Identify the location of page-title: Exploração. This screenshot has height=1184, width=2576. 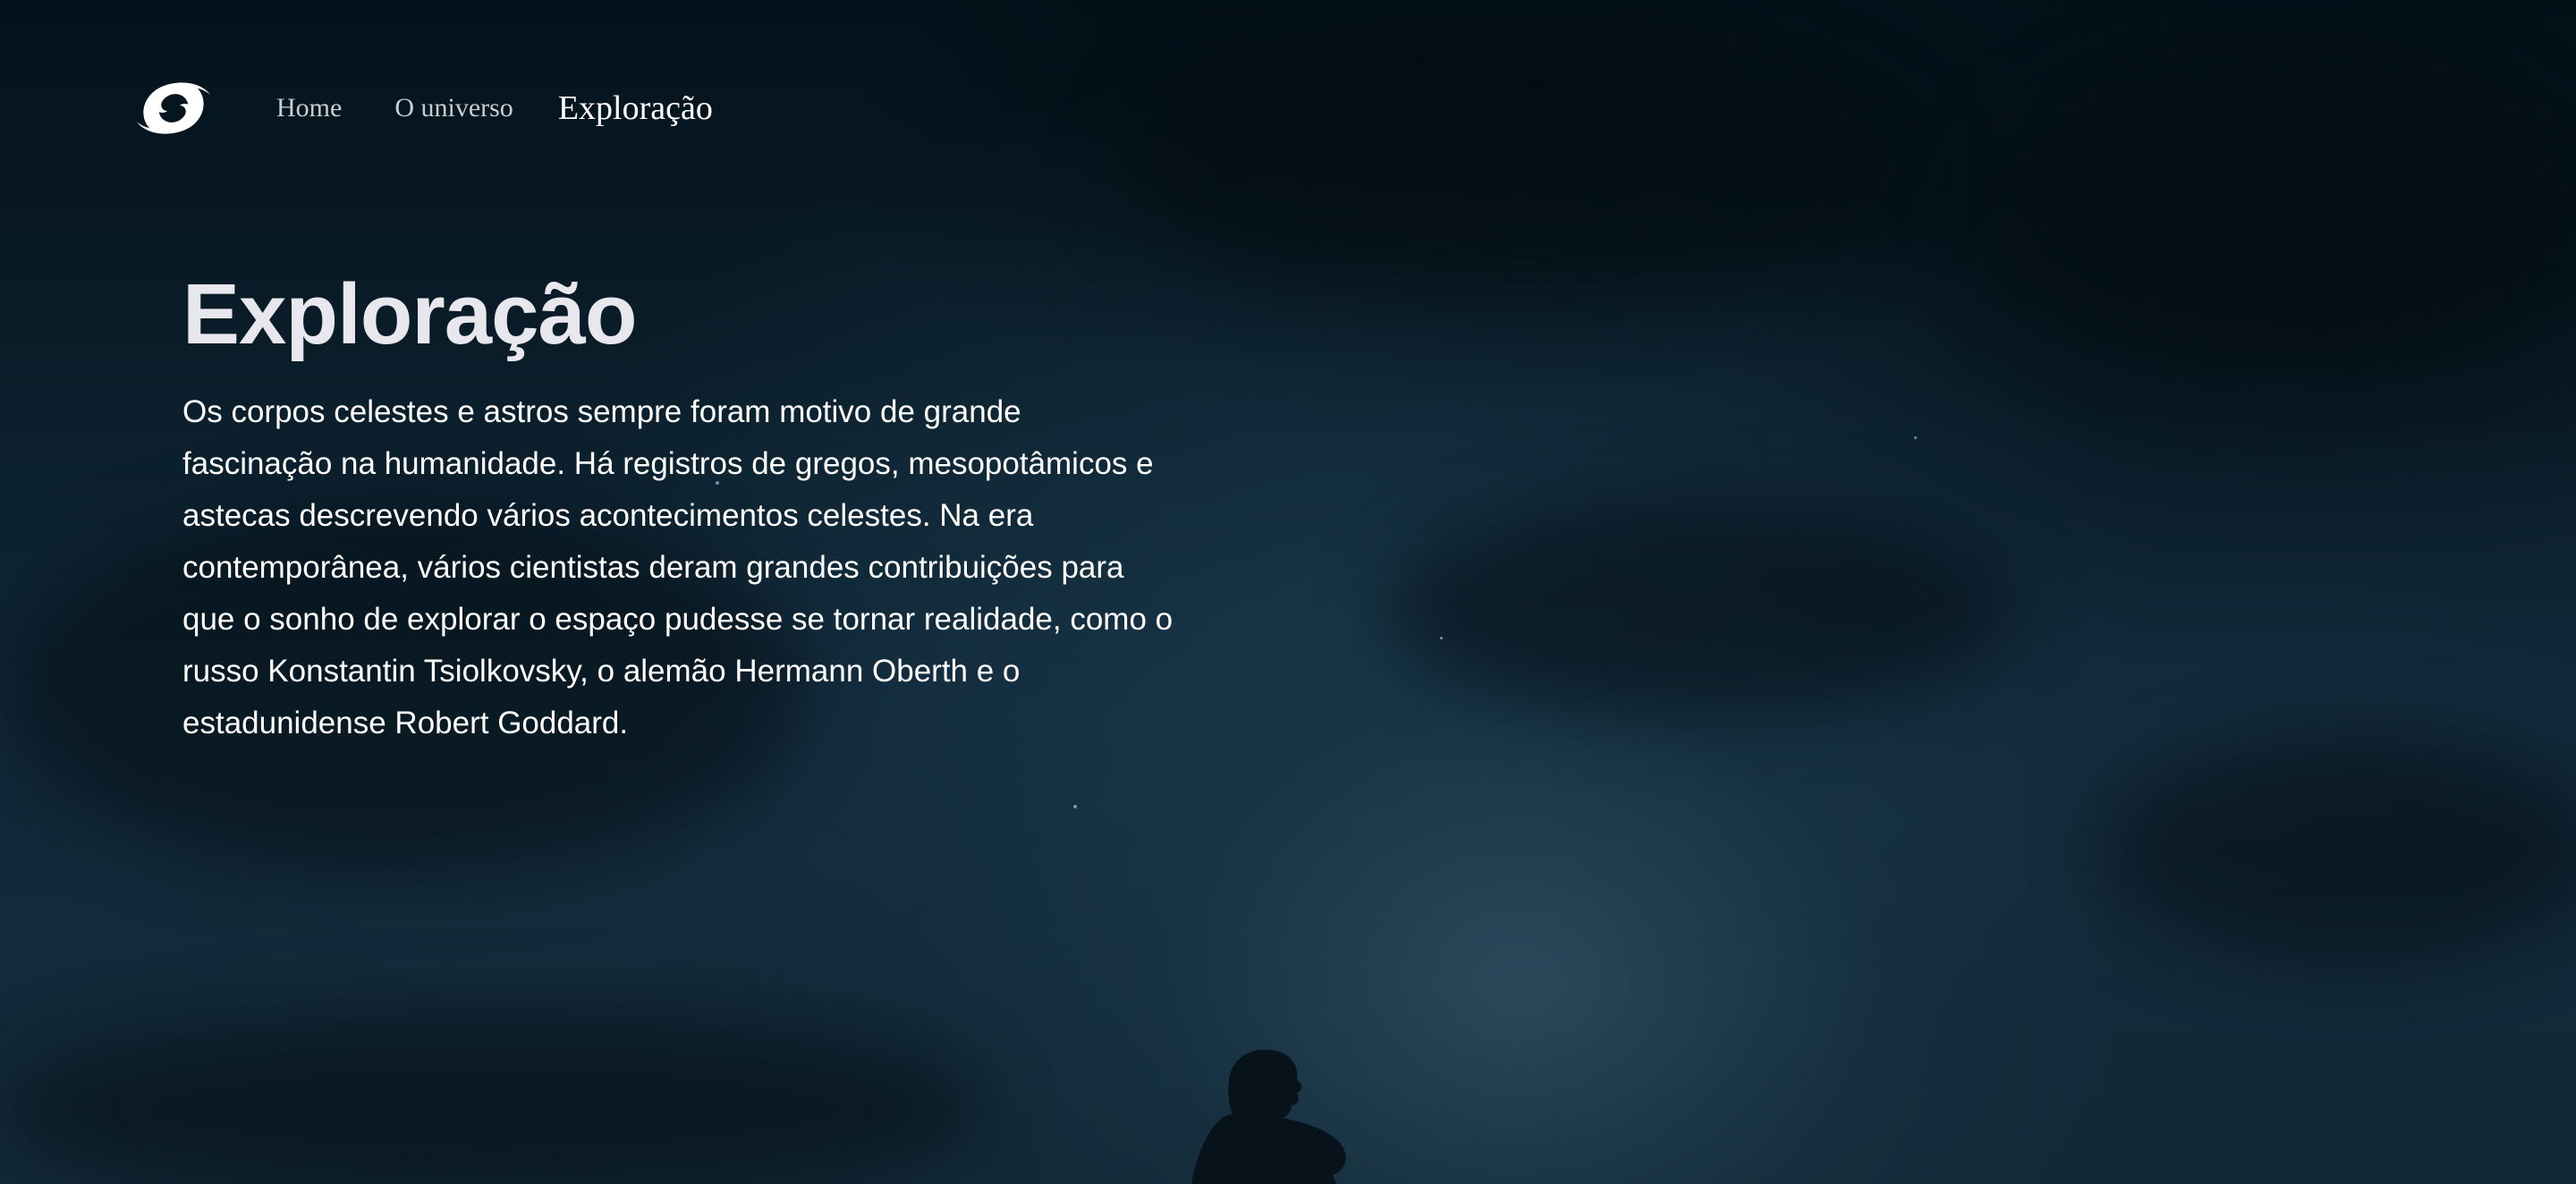
(410, 314).